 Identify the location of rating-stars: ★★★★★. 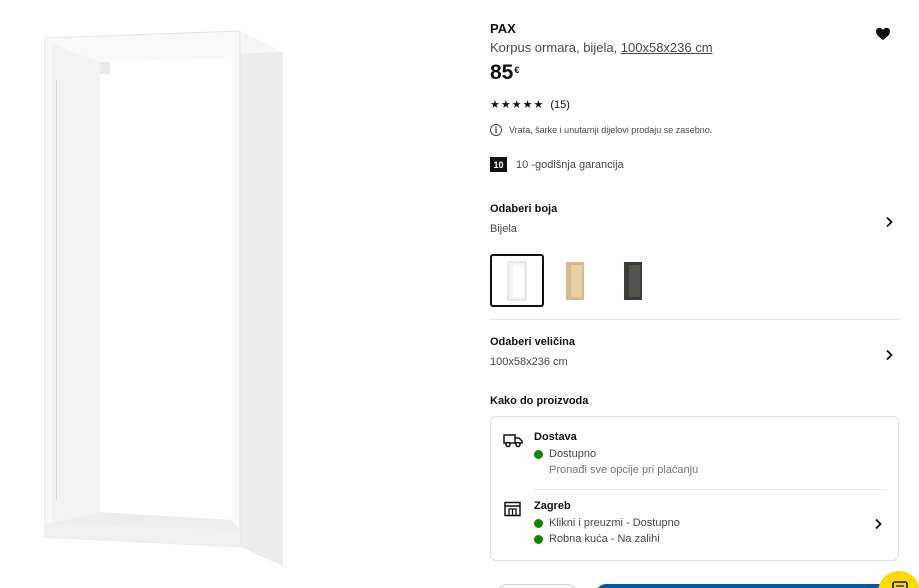
(517, 105).